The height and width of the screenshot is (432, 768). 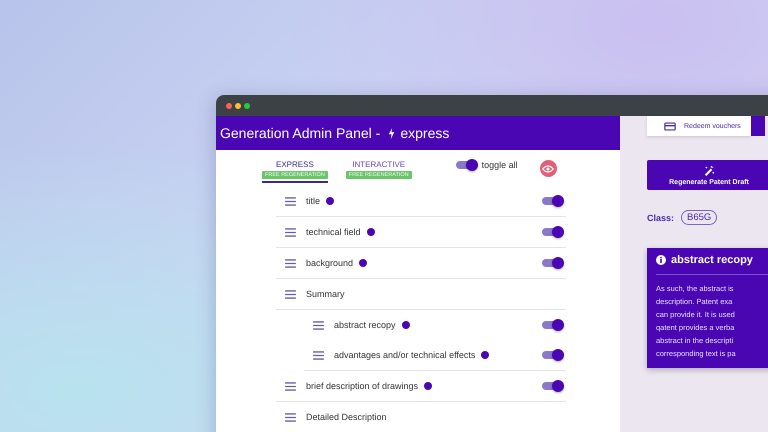 I want to click on section-label: abstract recopy, so click(x=365, y=325).